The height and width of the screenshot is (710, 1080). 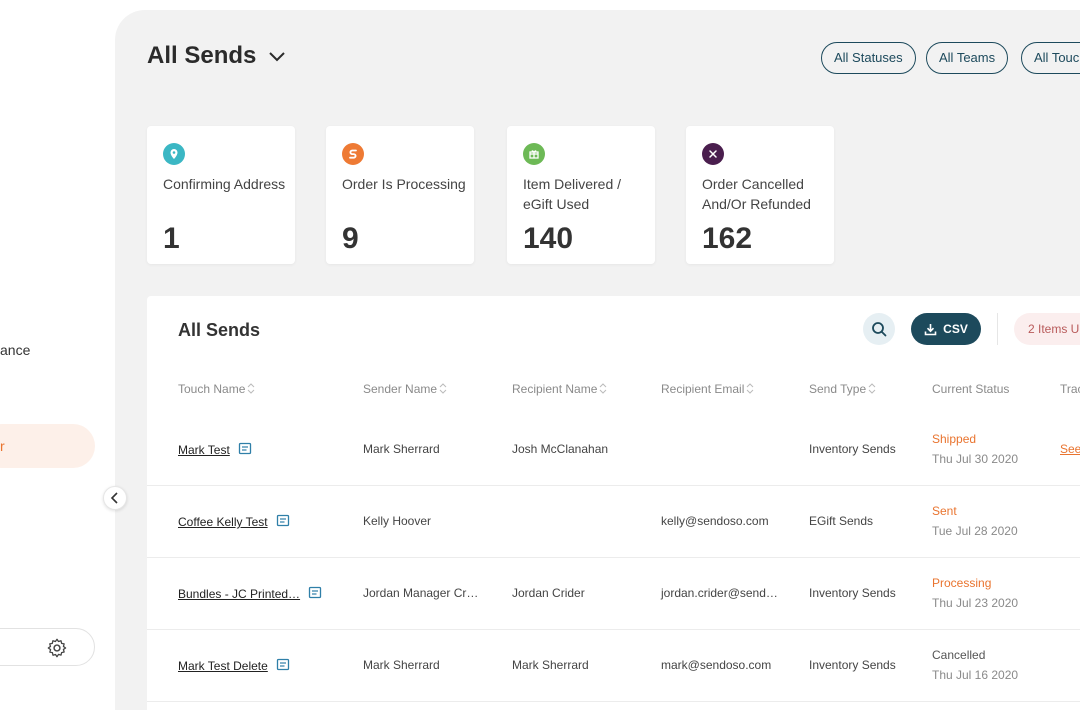 I want to click on csv-download-button: CSV, so click(x=946, y=329).